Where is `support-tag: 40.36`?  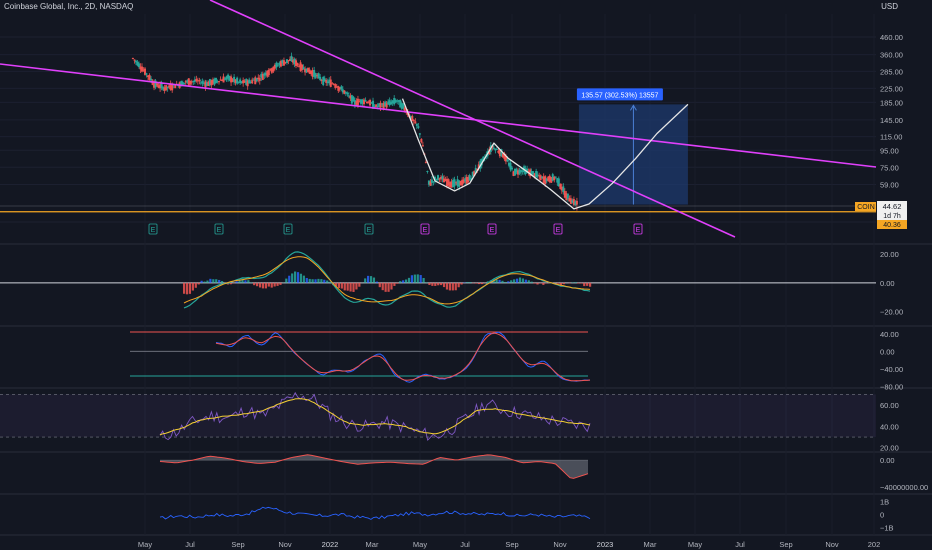 support-tag: 40.36 is located at coordinates (892, 225).